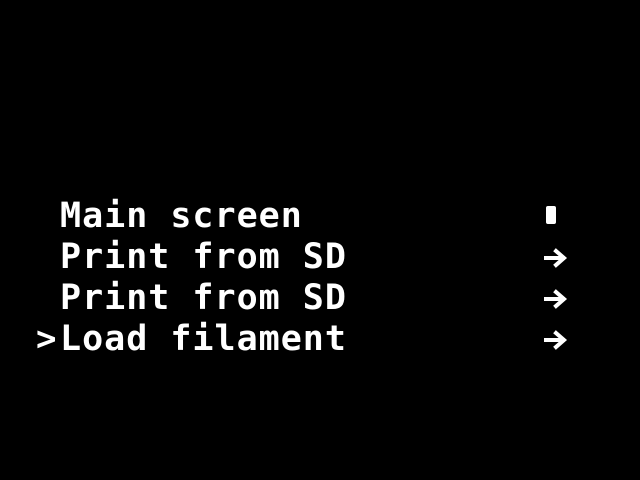 This screenshot has height=480, width=640. I want to click on menu-item-print-from-sd: Print from SD, so click(316, 257).